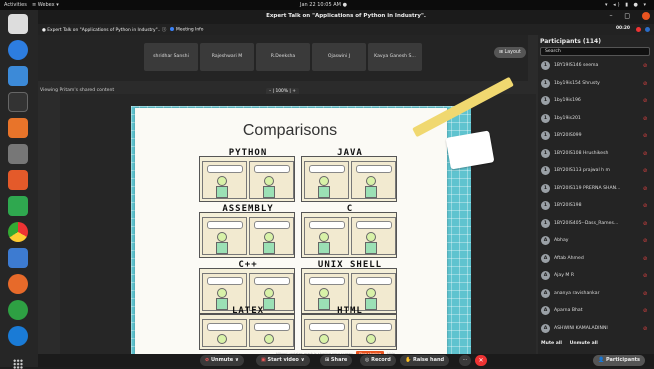 This screenshot has height=369, width=654. Describe the element at coordinates (186, 30) in the screenshot. I see `meeting-info-tab: Meeting Info` at that location.